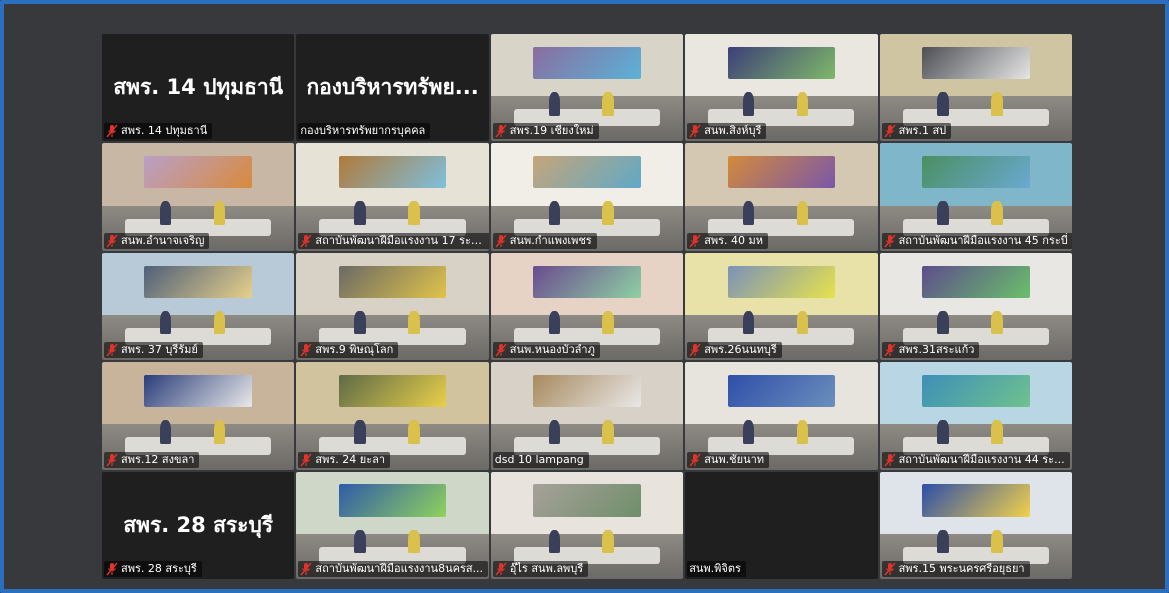  Describe the element at coordinates (354, 350) in the screenshot. I see `participant-name: สพร.9 พิษณุโลก` at that location.